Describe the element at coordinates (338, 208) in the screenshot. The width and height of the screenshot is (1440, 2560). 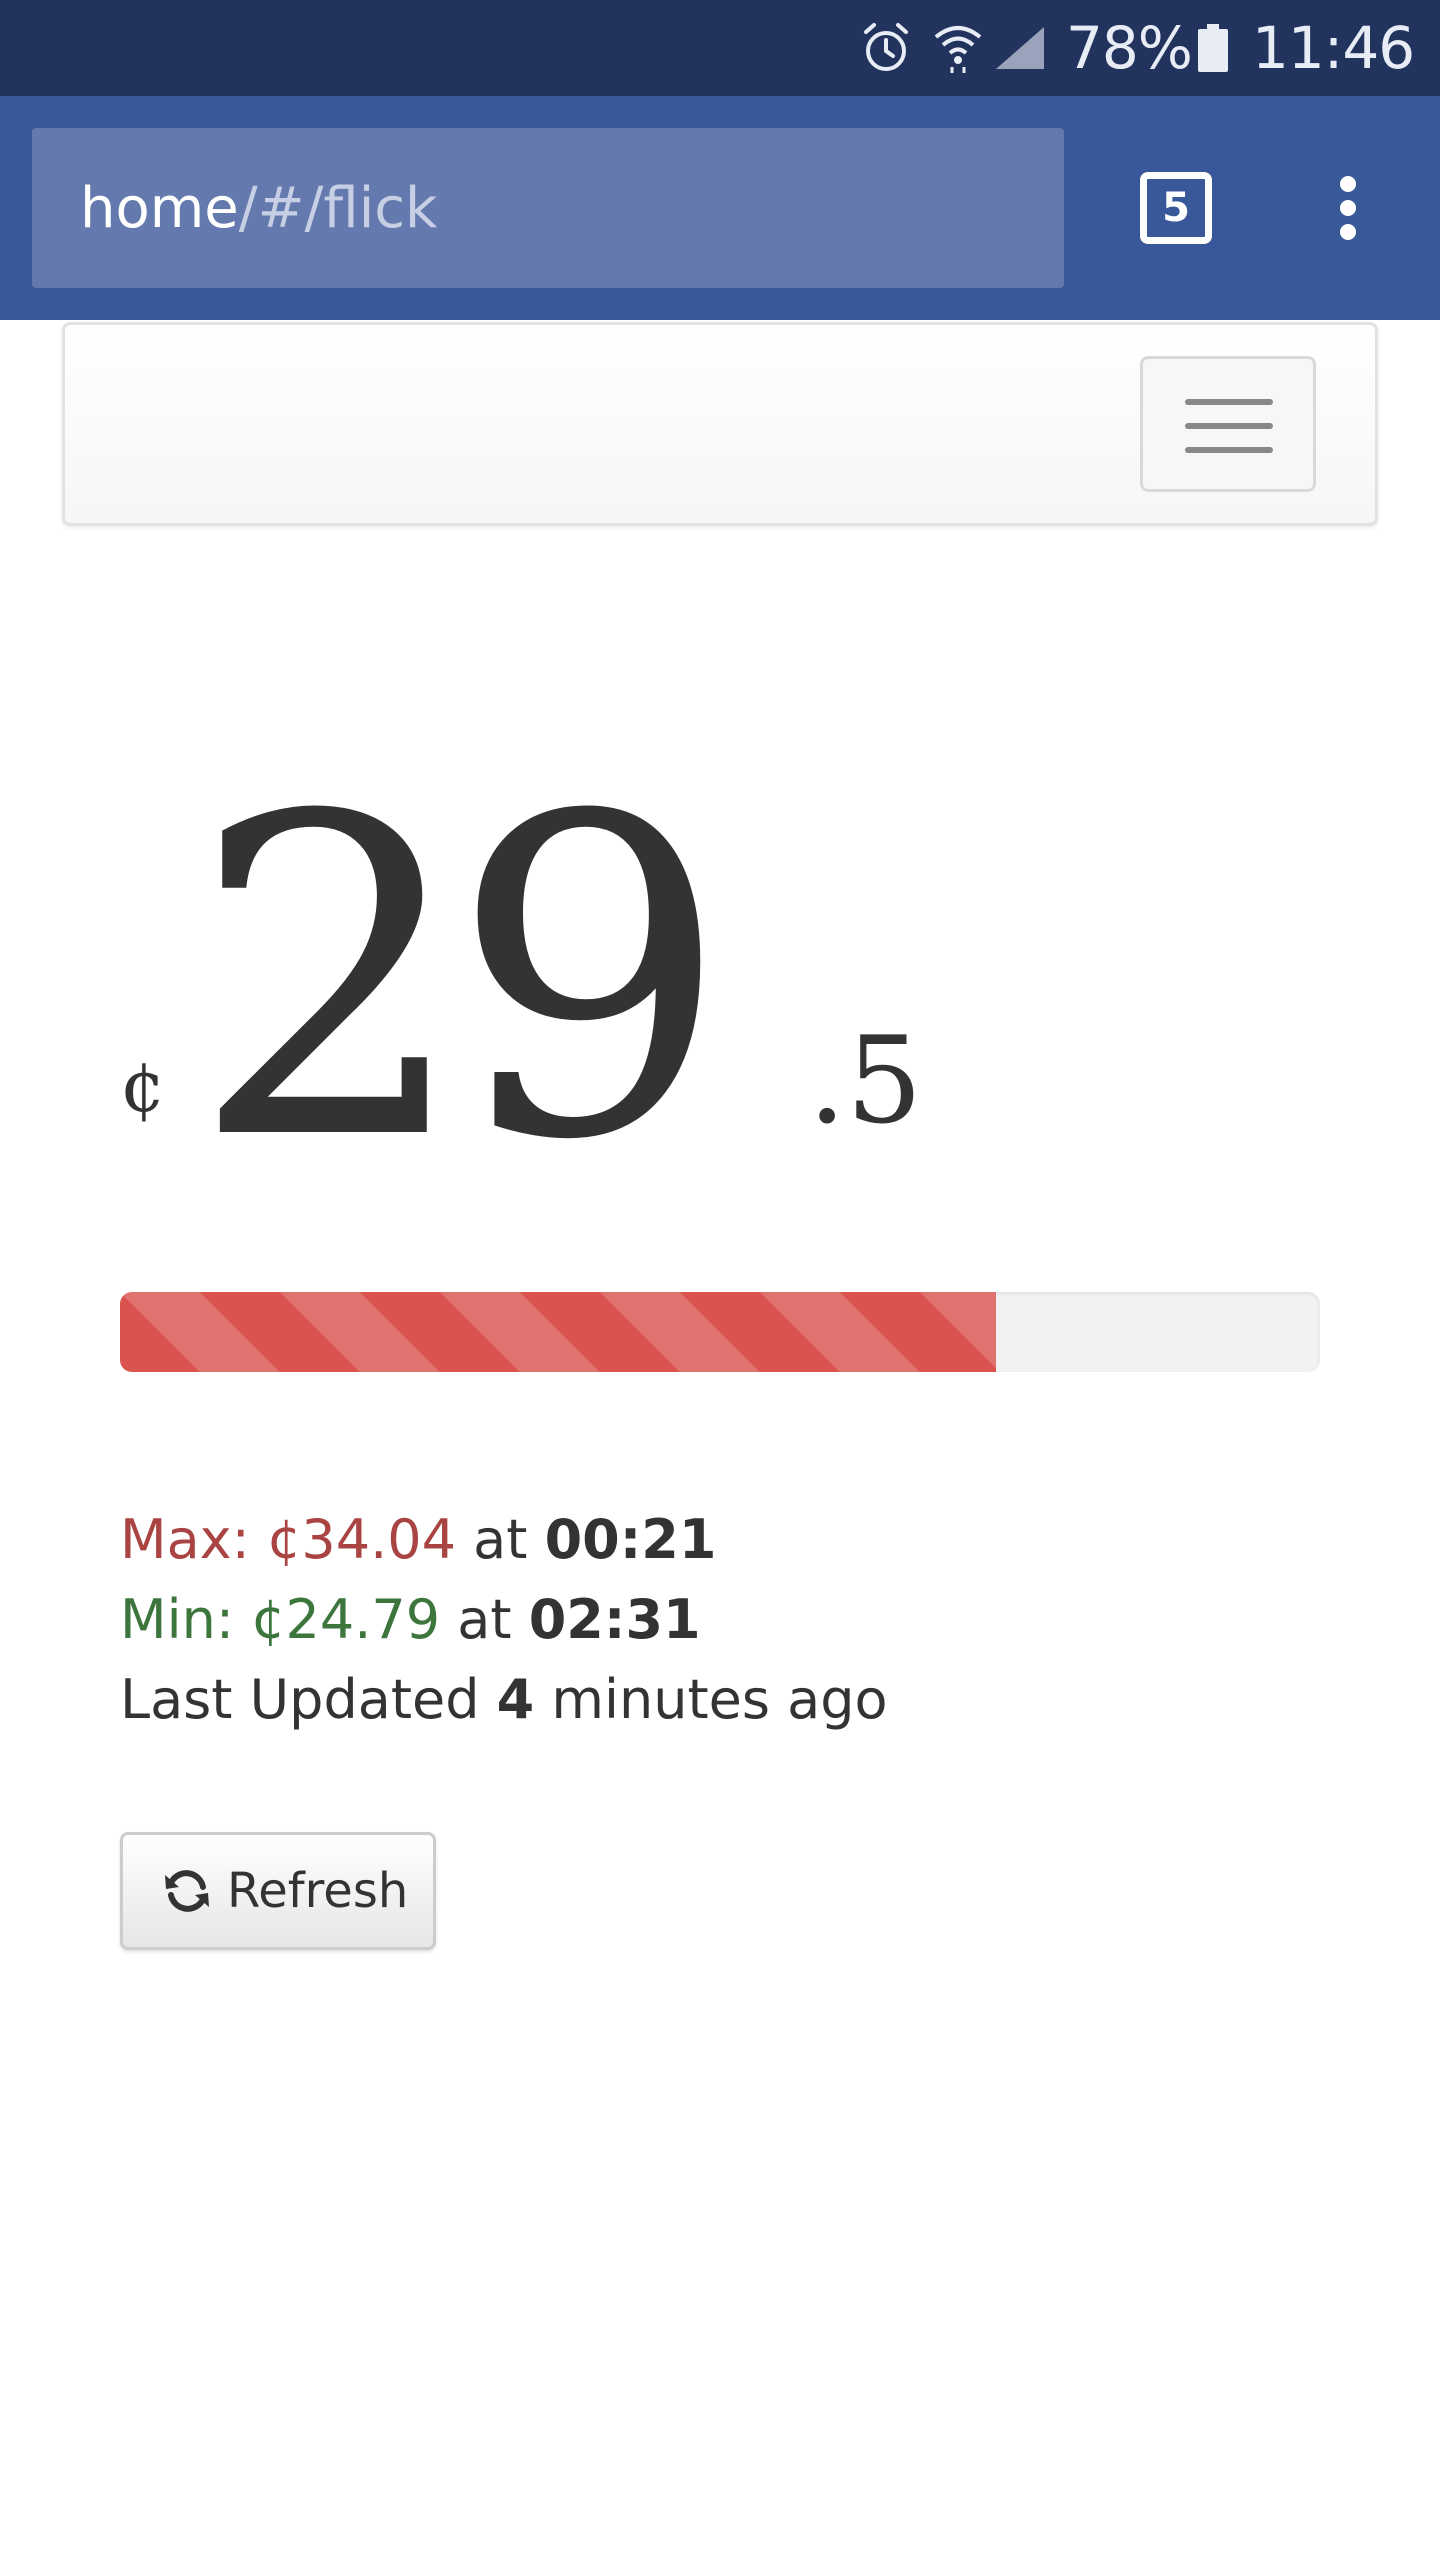
I see `url-path: /#/flick` at that location.